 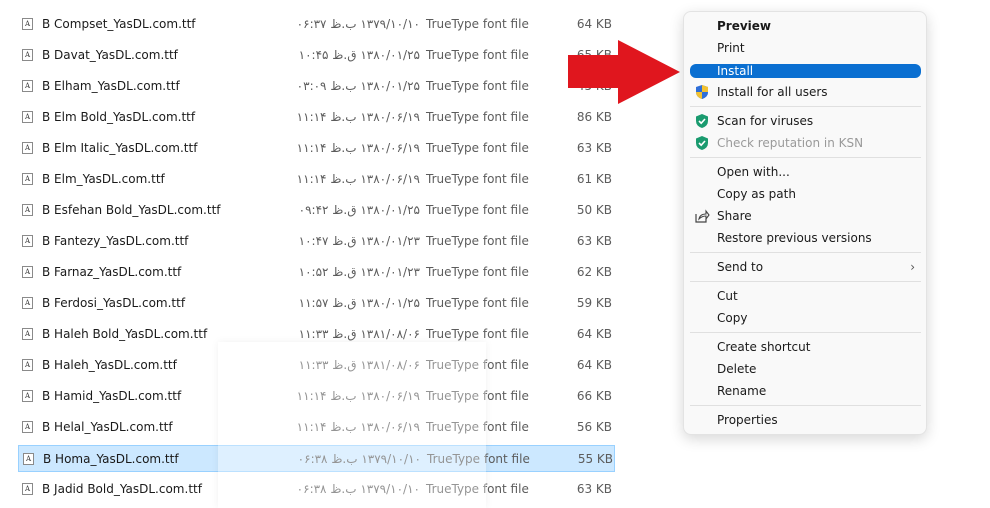 I want to click on menu-item-label: Rename, so click(x=742, y=391).